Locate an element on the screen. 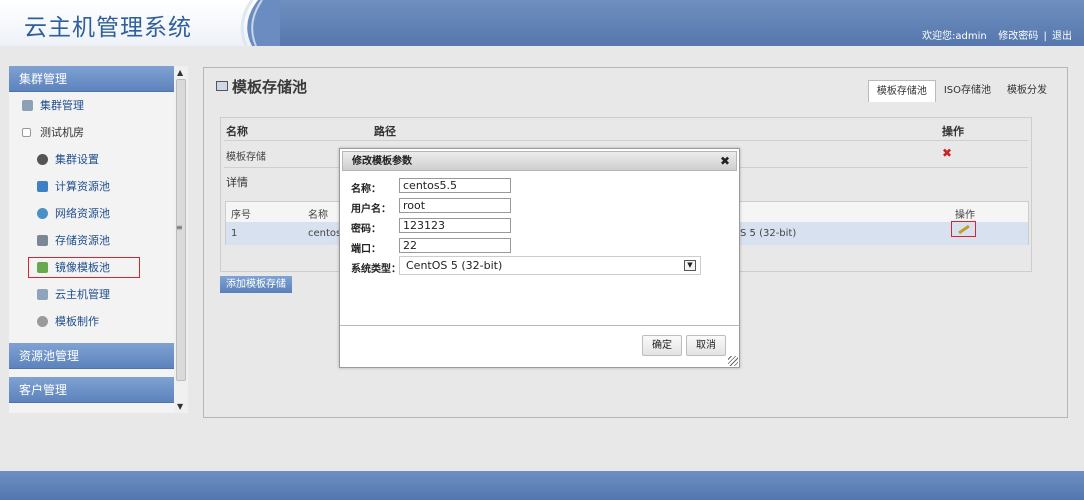  sidebar-item-cluster-settings: 集群设置 is located at coordinates (91, 159).